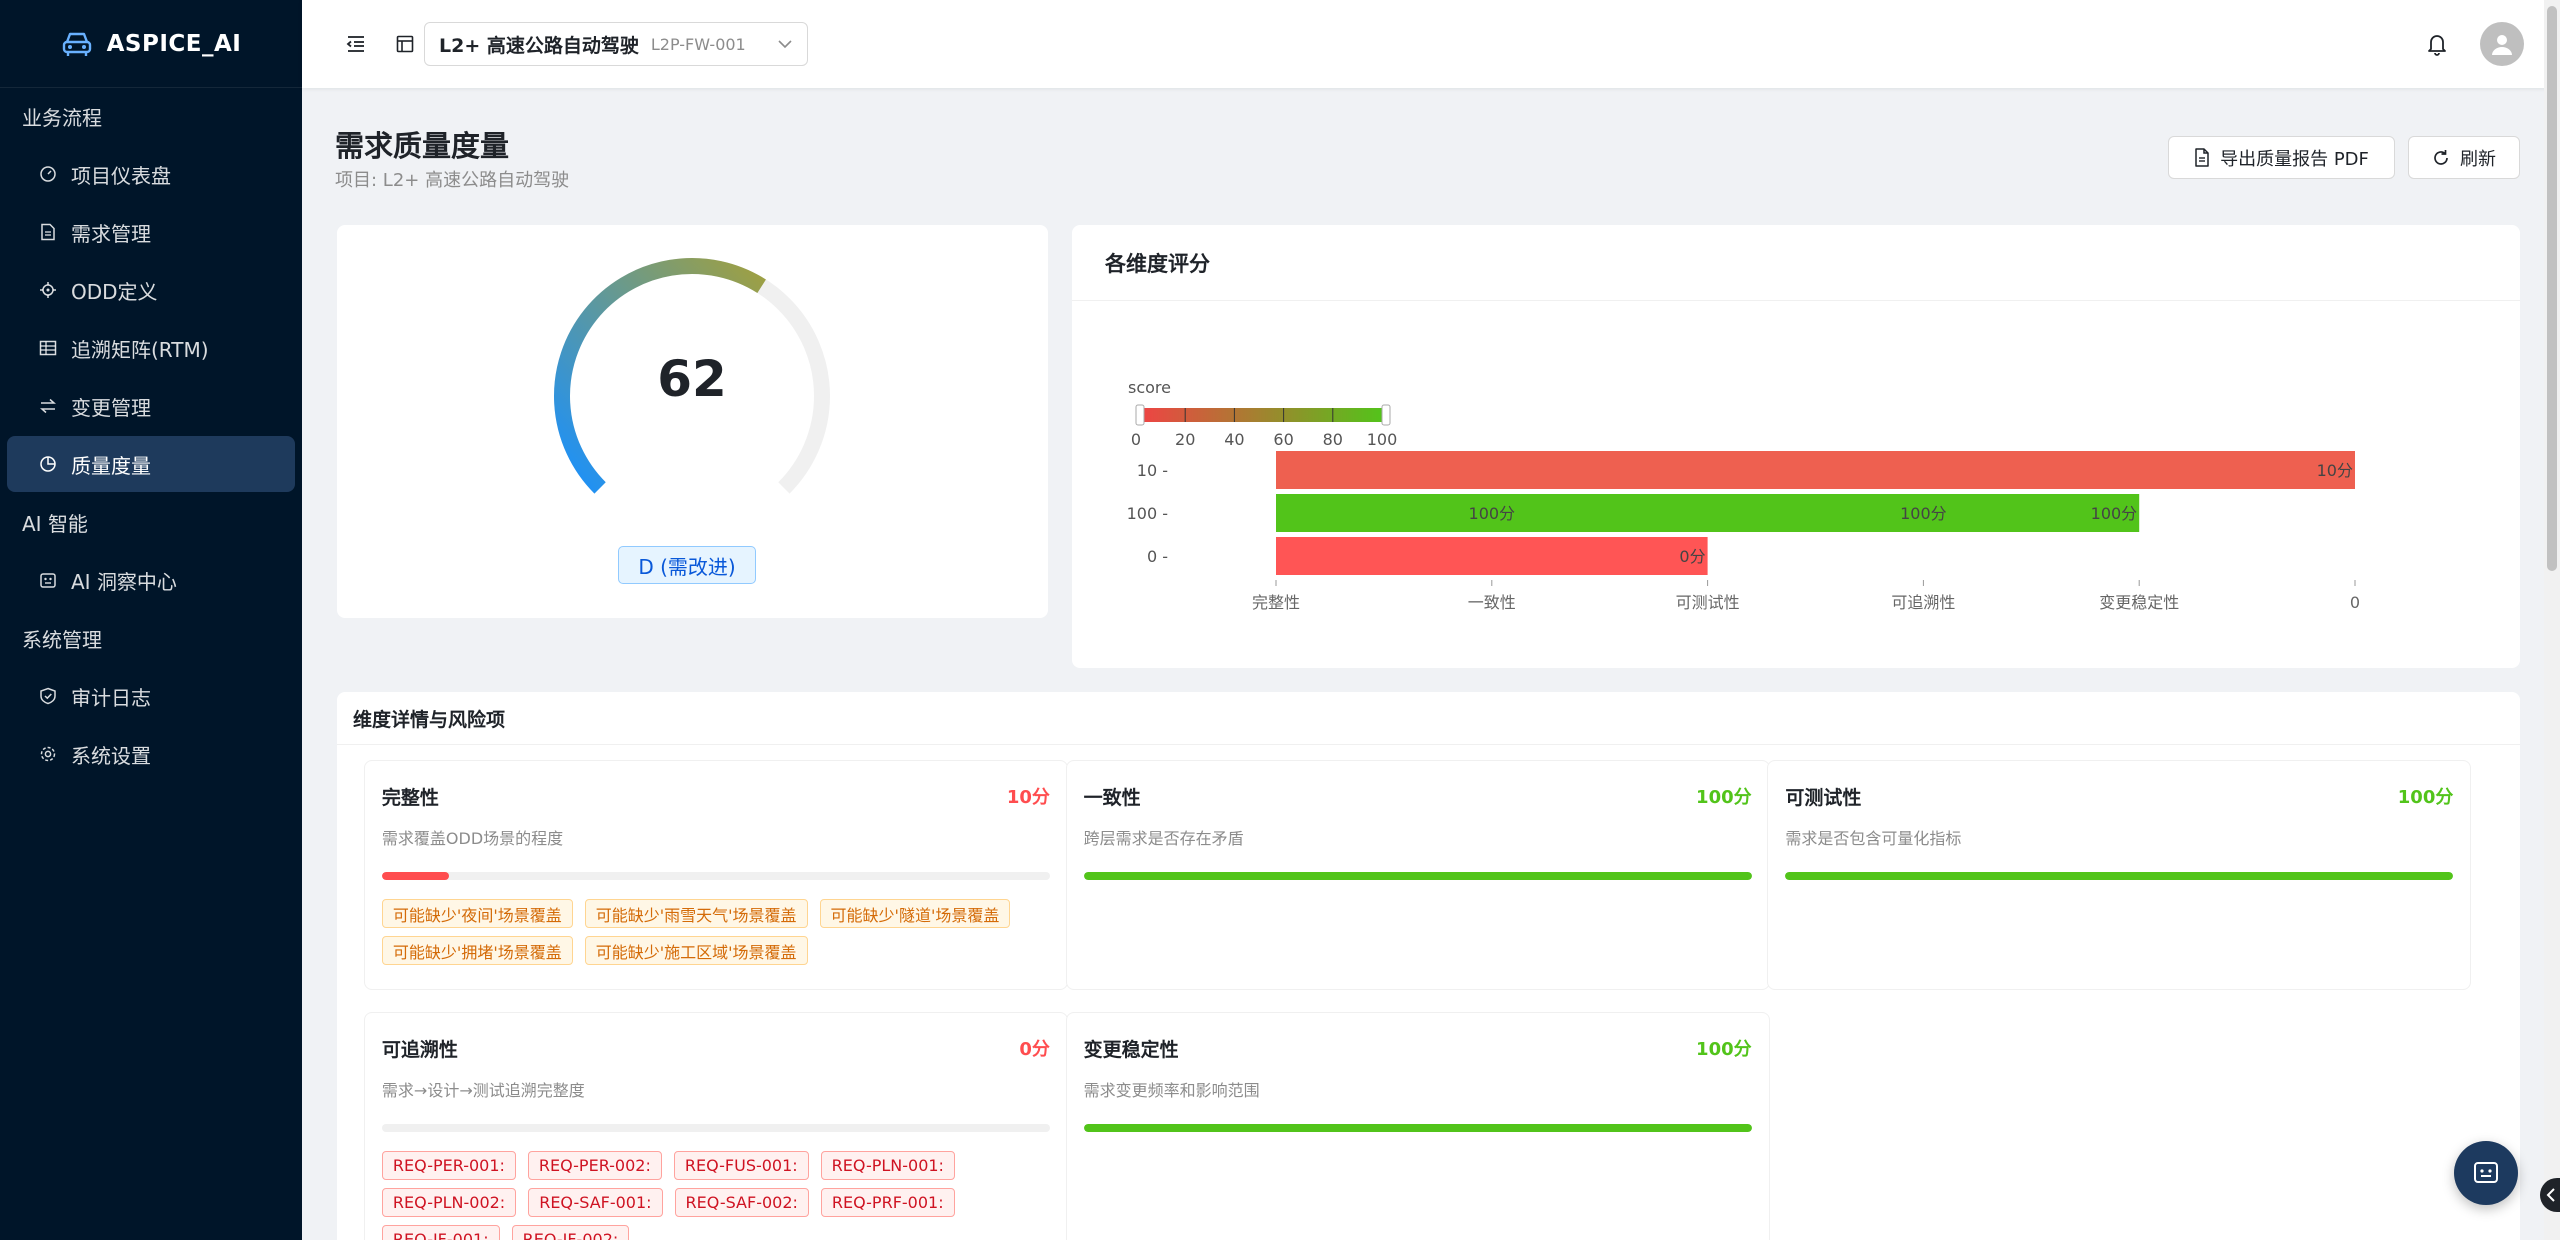 The image size is (2560, 1240). What do you see at coordinates (594, 1165) in the screenshot?
I see `risk-tag: REQ-PER-002:` at bounding box center [594, 1165].